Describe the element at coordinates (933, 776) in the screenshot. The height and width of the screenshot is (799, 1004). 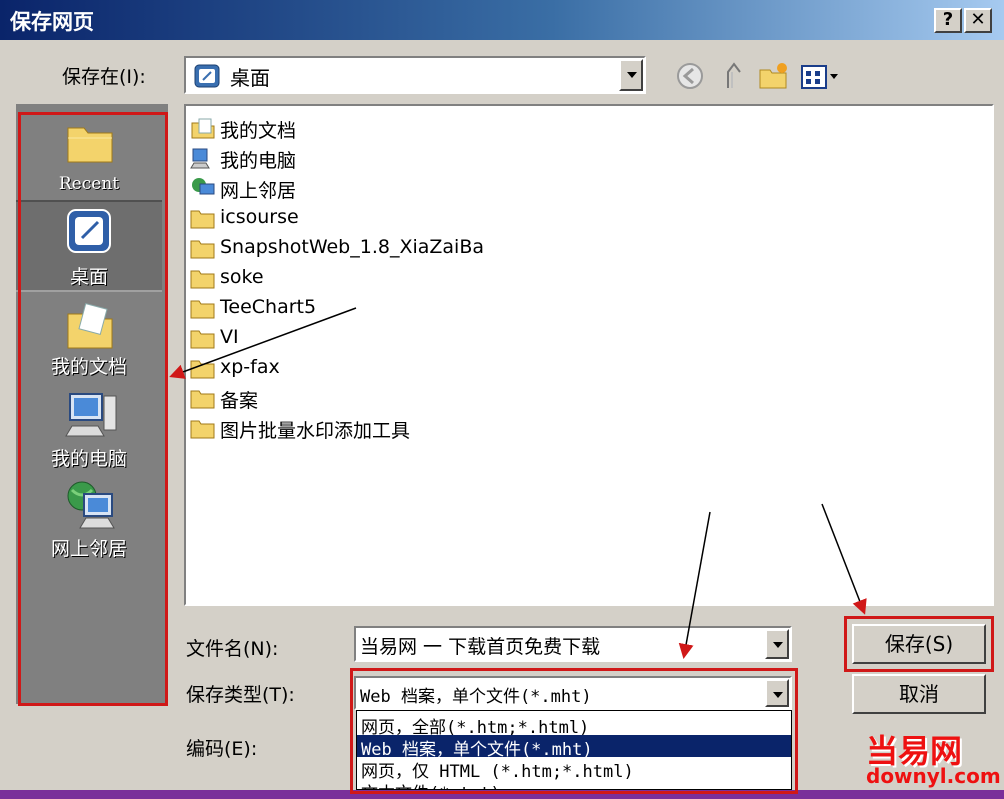
I see `watermark-url: downyl.com` at that location.